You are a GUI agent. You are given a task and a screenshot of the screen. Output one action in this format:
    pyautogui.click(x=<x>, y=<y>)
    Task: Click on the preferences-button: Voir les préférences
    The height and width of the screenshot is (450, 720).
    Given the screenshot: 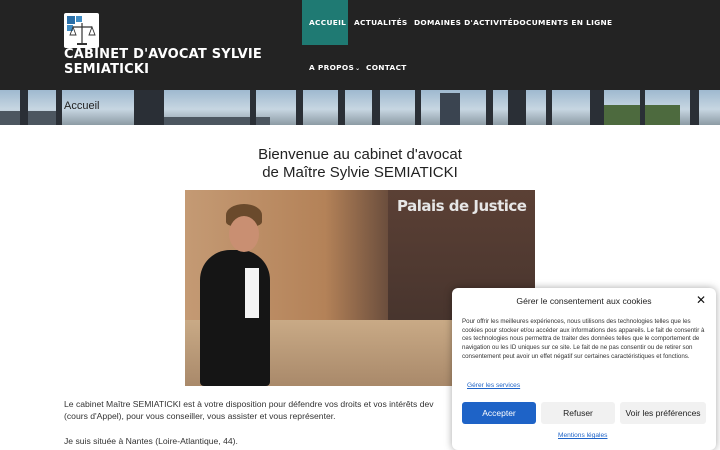 What is the action you would take?
    pyautogui.click(x=663, y=413)
    